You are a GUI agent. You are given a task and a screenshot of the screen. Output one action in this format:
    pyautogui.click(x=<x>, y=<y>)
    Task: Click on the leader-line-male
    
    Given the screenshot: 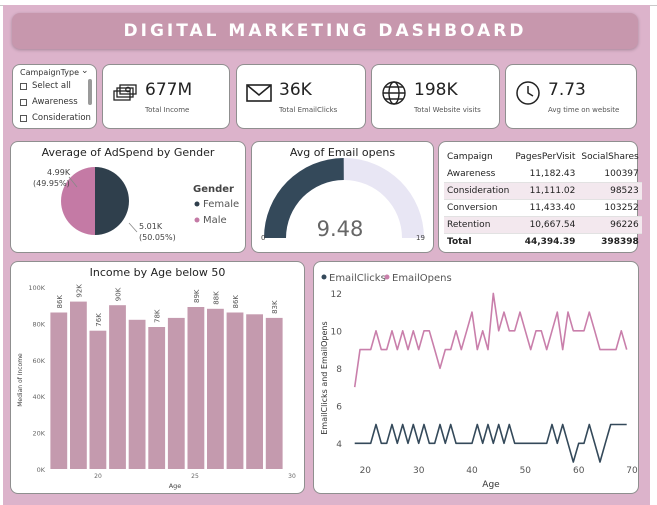 What is the action you would take?
    pyautogui.click(x=133, y=227)
    